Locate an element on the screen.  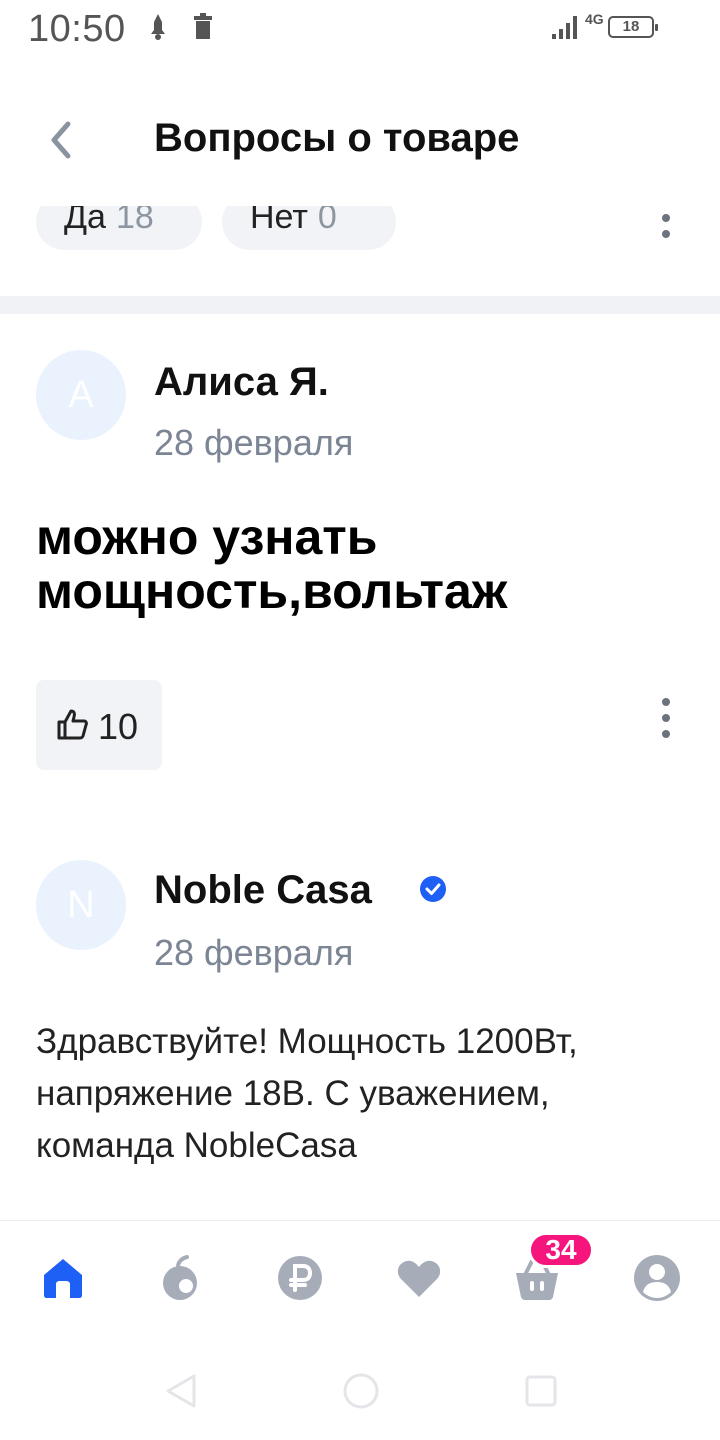
like-count: 10 is located at coordinates (118, 726).